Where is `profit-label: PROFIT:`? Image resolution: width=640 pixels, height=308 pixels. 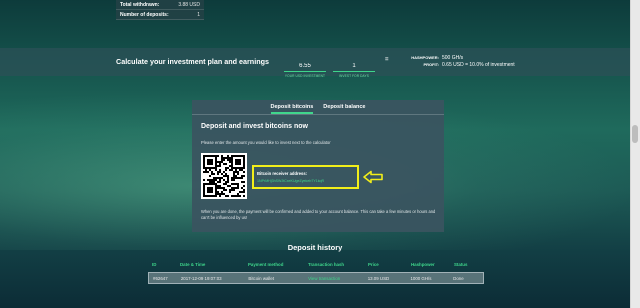 profit-label: PROFIT: is located at coordinates (431, 64).